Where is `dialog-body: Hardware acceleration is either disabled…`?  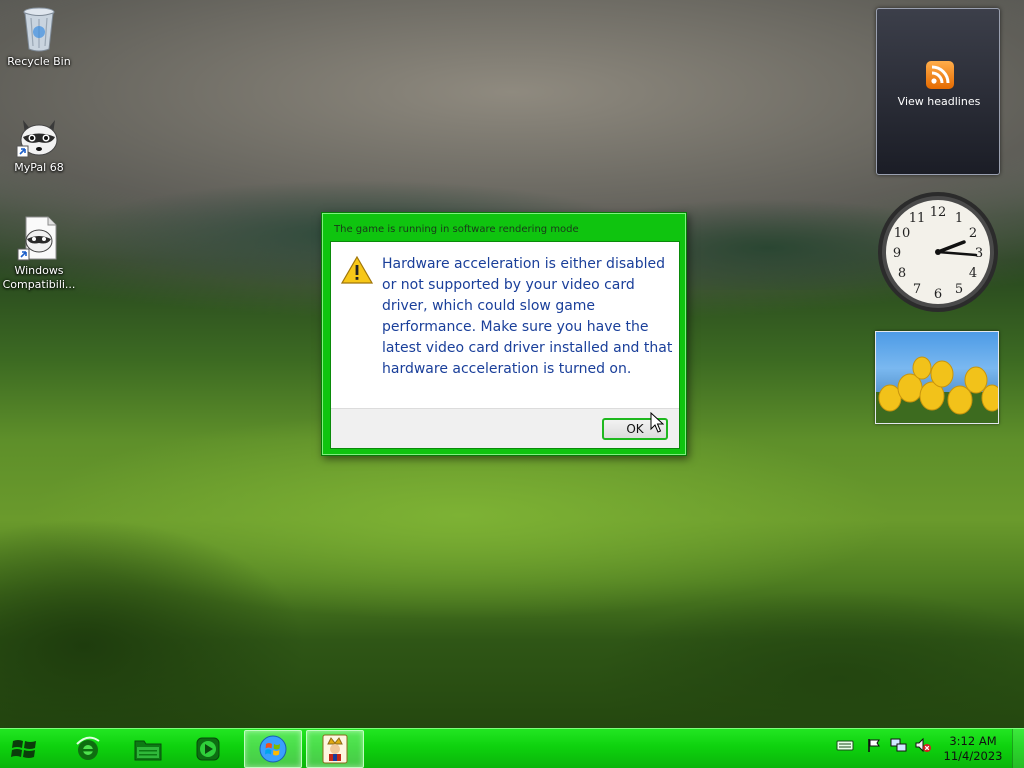
dialog-body: Hardware acceleration is either disabled… is located at coordinates (505, 345).